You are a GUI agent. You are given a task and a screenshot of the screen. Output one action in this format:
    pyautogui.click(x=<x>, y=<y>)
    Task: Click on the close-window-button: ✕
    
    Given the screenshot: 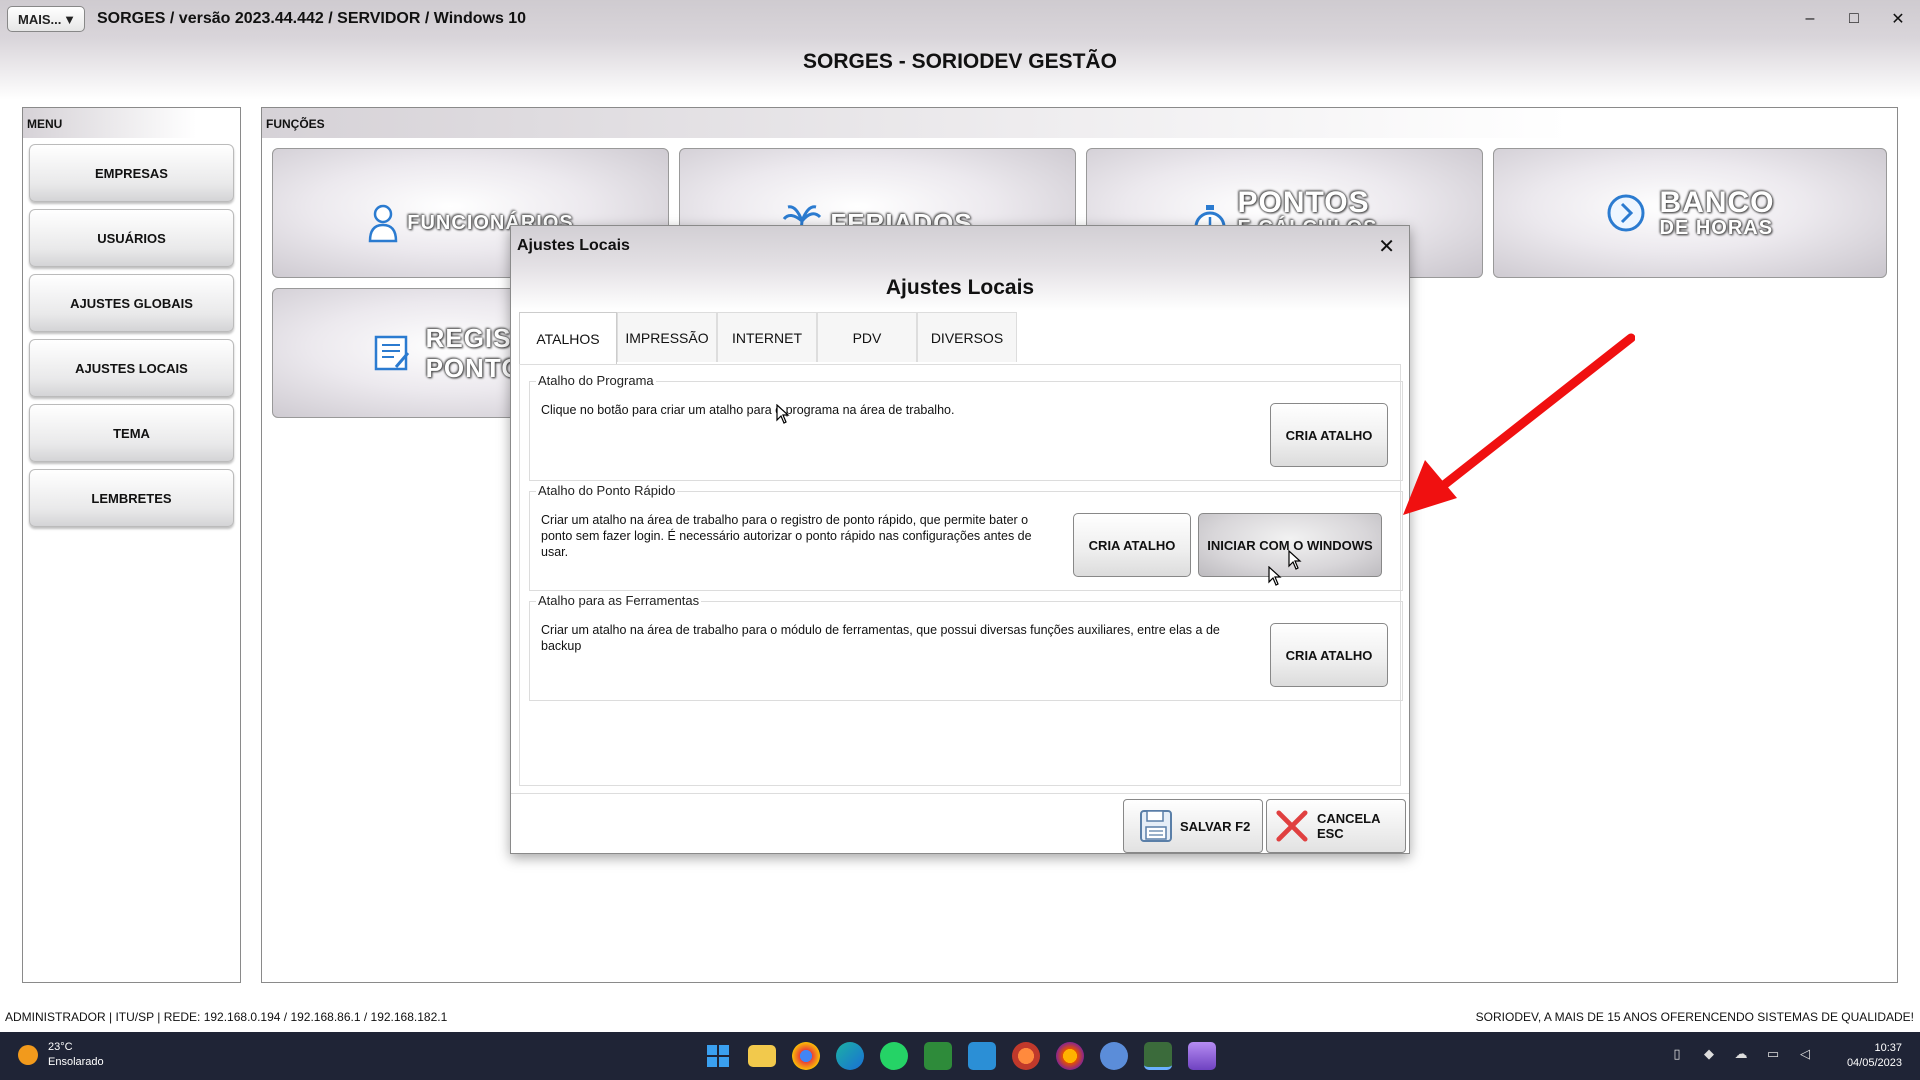 What is the action you would take?
    pyautogui.click(x=1898, y=19)
    